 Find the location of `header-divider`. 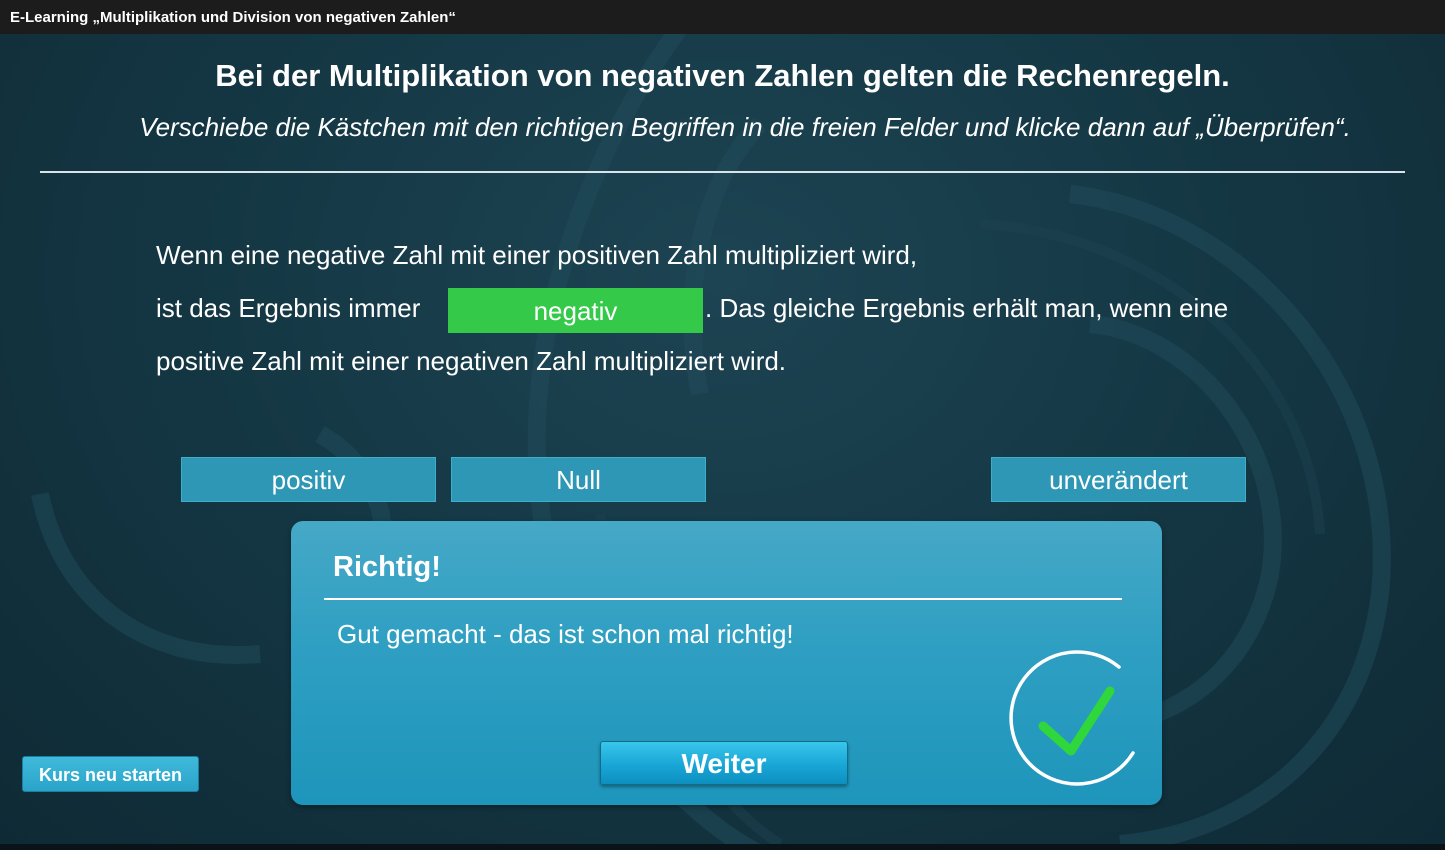

header-divider is located at coordinates (722, 172).